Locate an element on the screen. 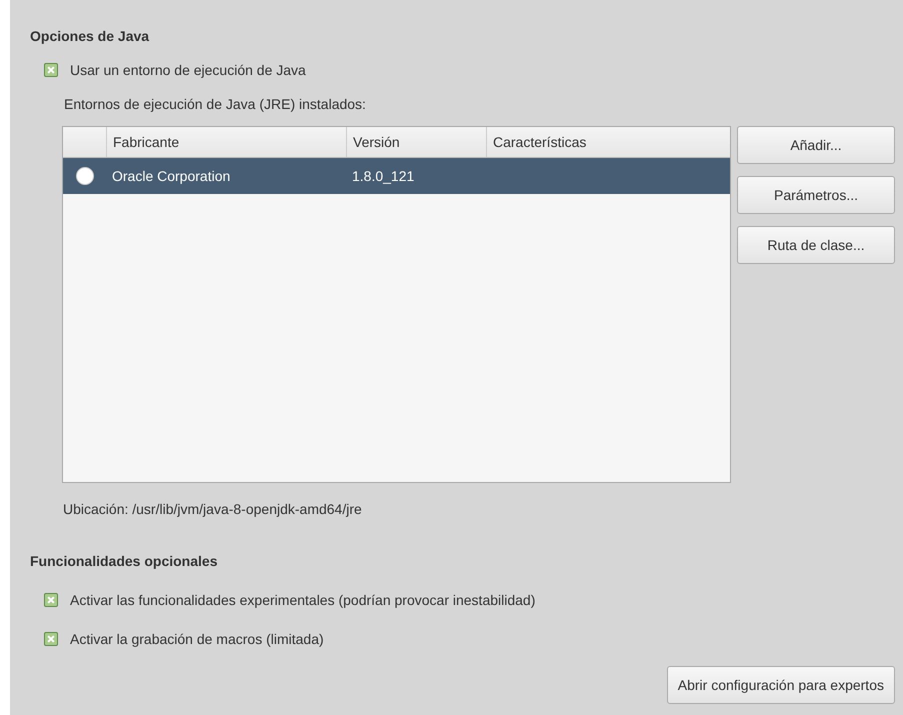 The width and height of the screenshot is (903, 715). column-header: Características is located at coordinates (608, 142).